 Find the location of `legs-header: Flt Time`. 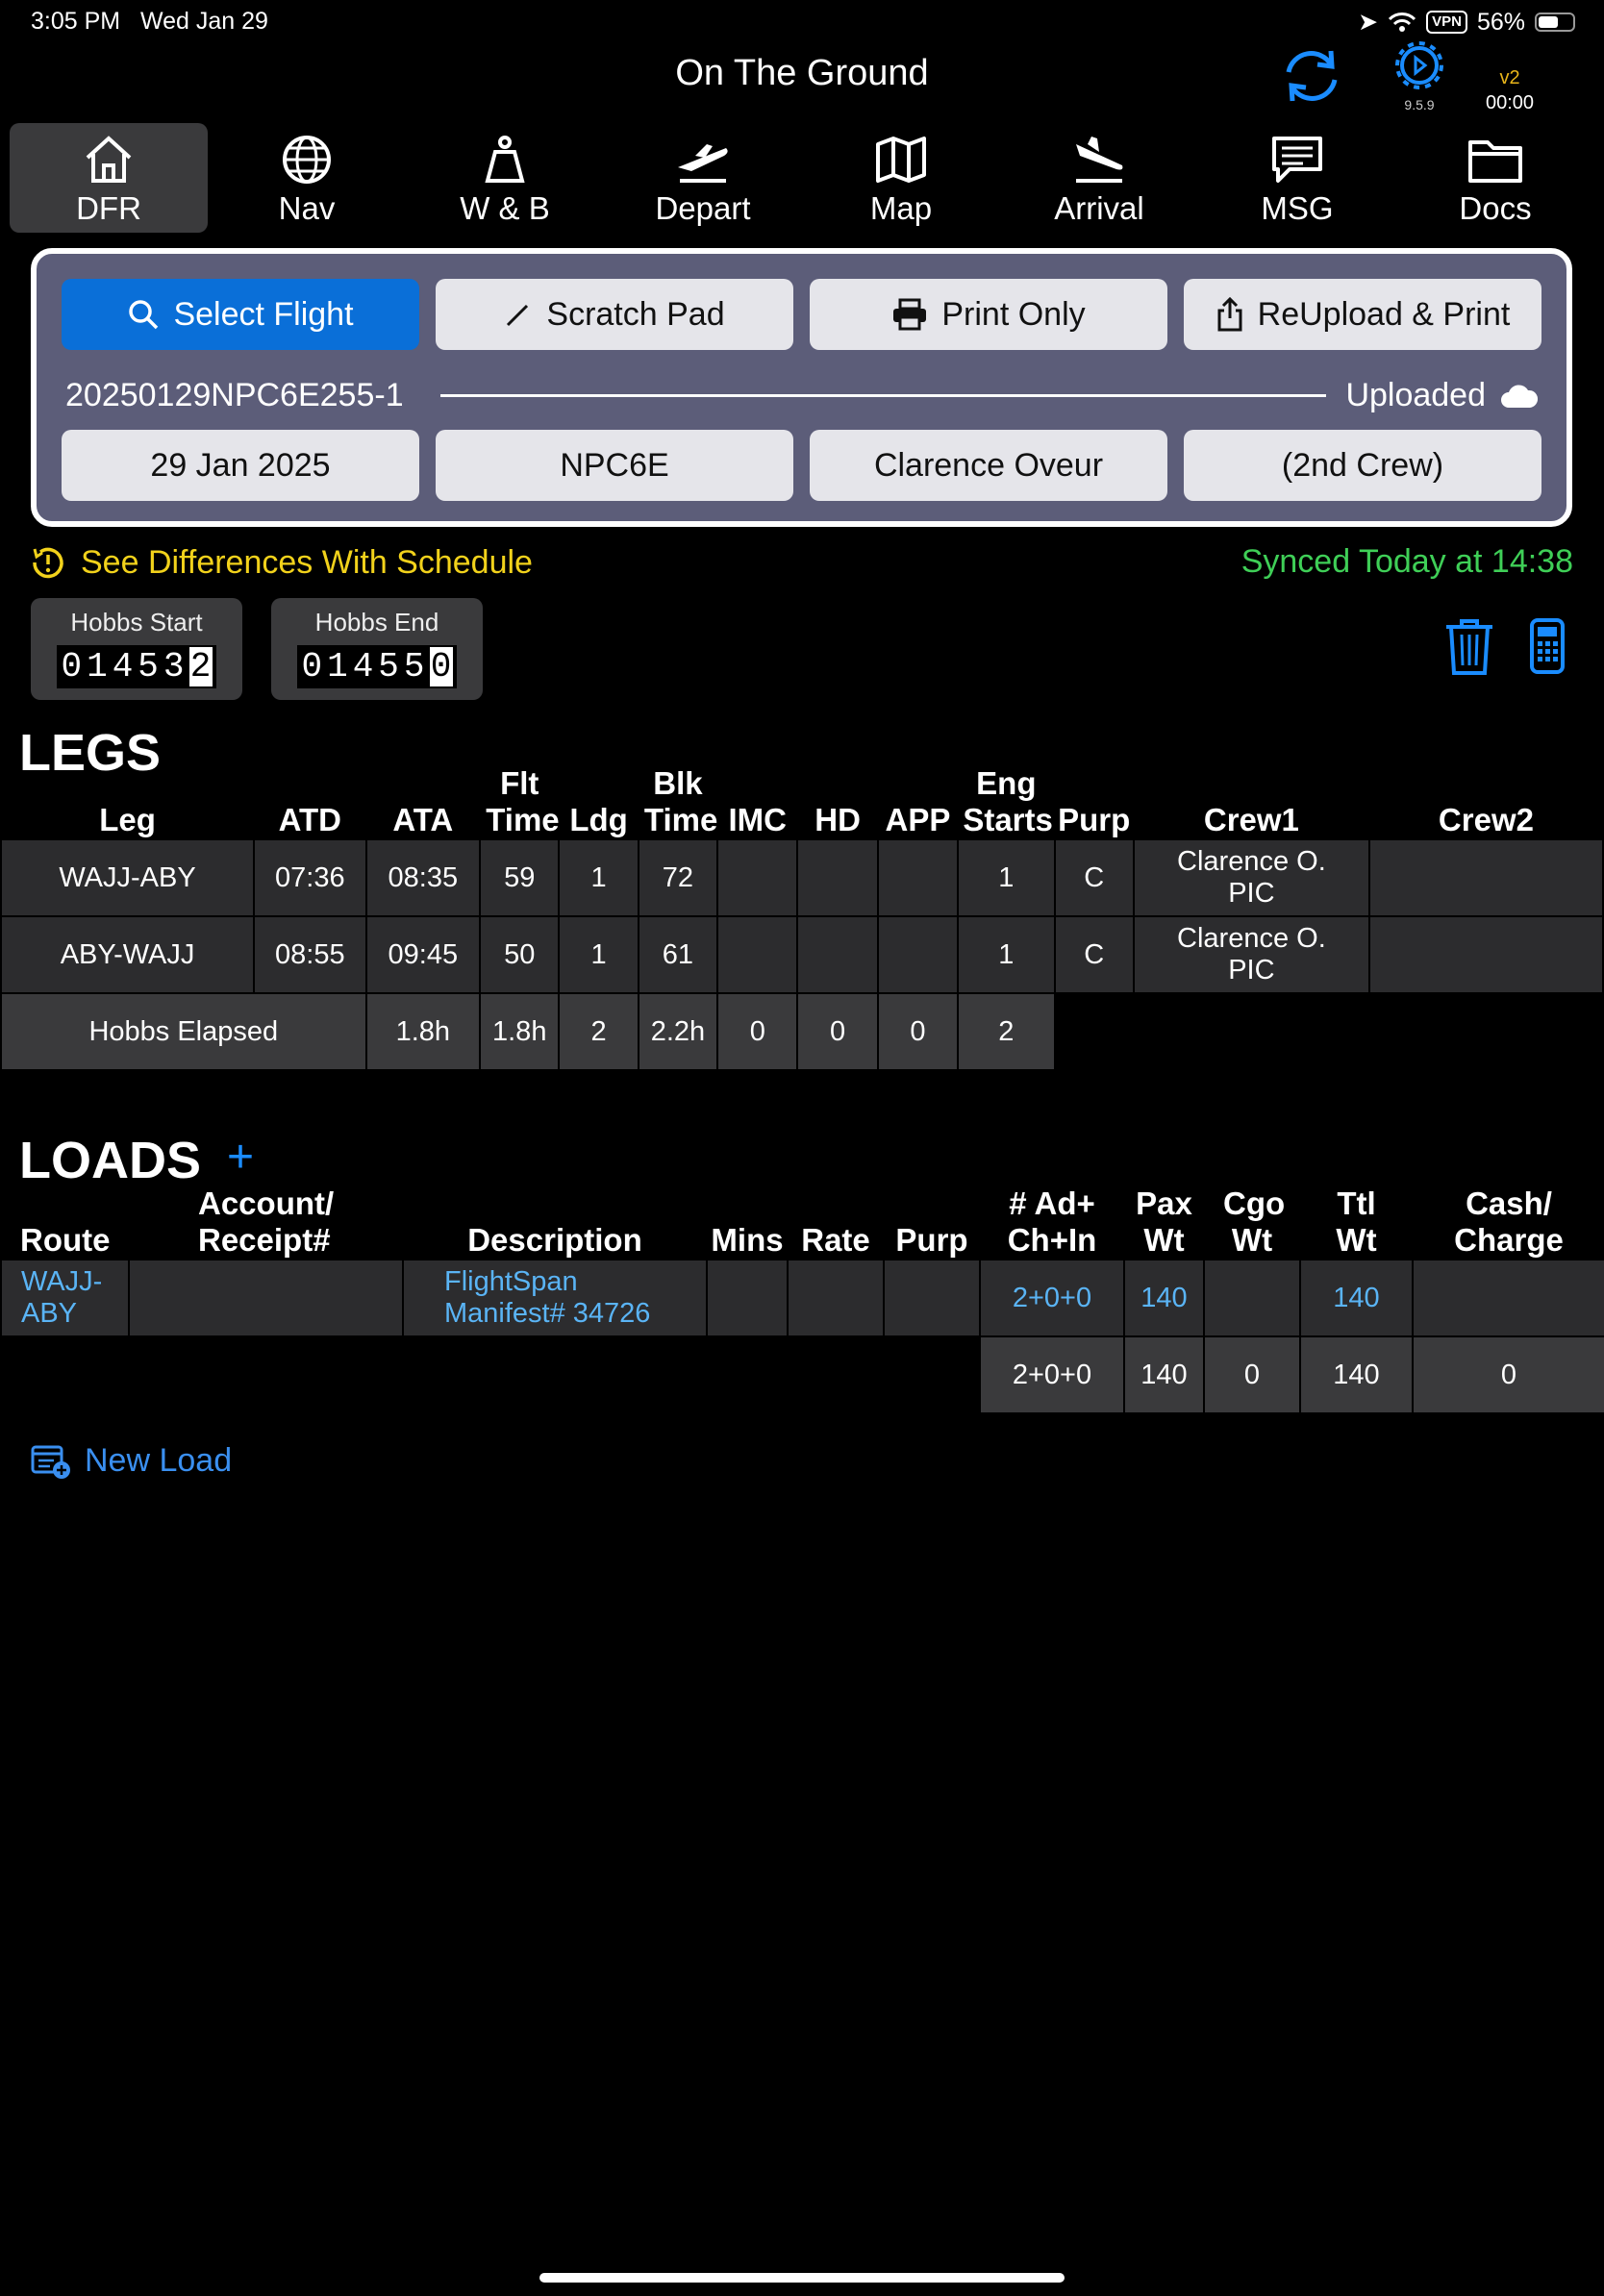

legs-header: Flt Time is located at coordinates (519, 801).